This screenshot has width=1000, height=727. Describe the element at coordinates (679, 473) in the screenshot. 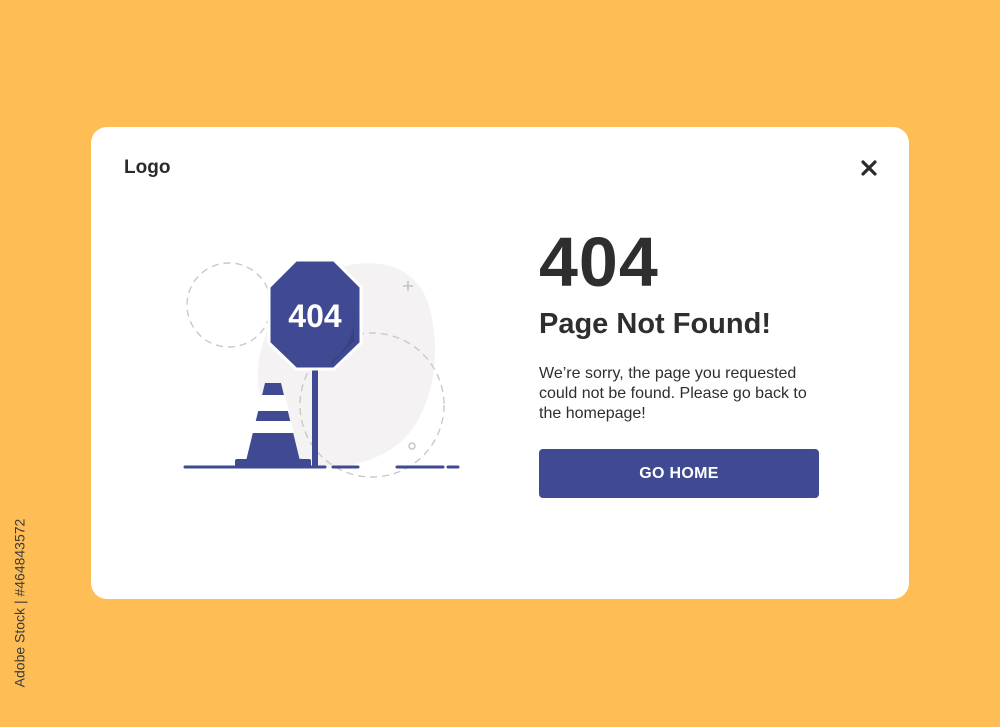

I see `go-home-button: GO HOME` at that location.